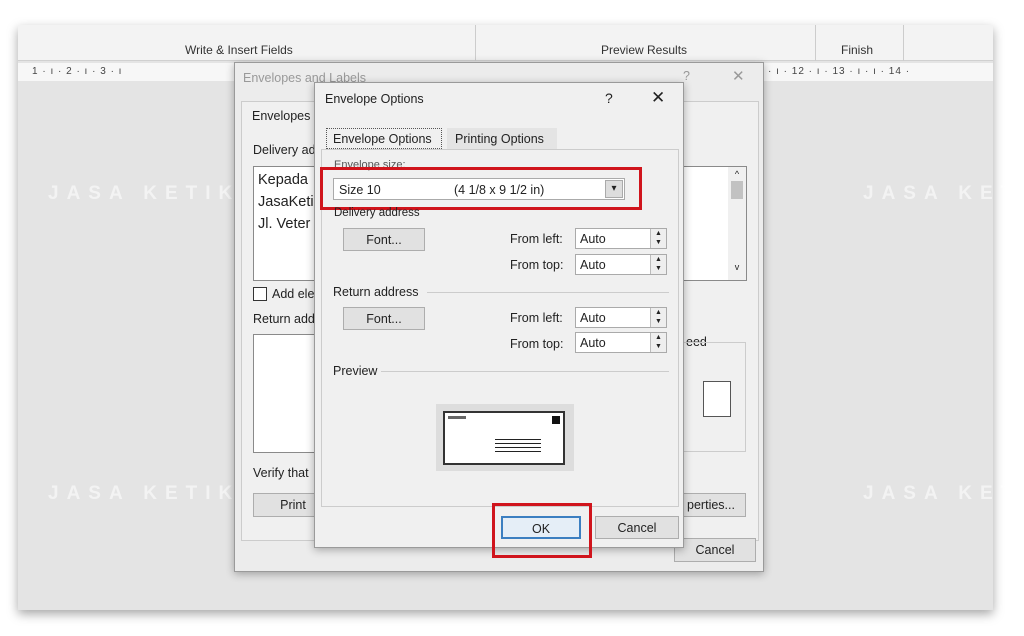  What do you see at coordinates (384, 138) in the screenshot?
I see `tab-envelope-options: Envelope Options` at bounding box center [384, 138].